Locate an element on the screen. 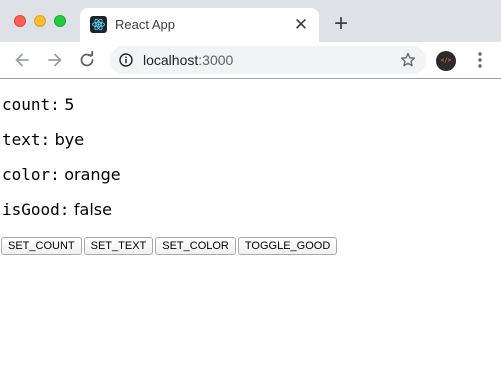  tab-react-app: React App ✕ is located at coordinates (199, 25).